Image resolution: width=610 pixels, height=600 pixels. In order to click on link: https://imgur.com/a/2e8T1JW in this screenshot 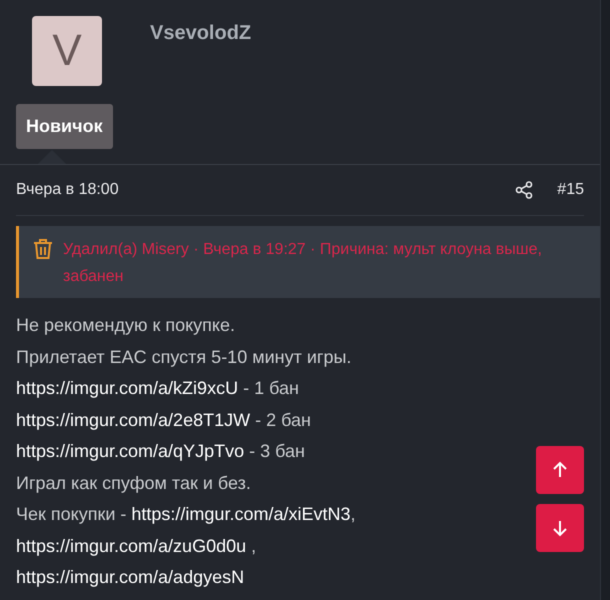, I will do `click(133, 420)`.